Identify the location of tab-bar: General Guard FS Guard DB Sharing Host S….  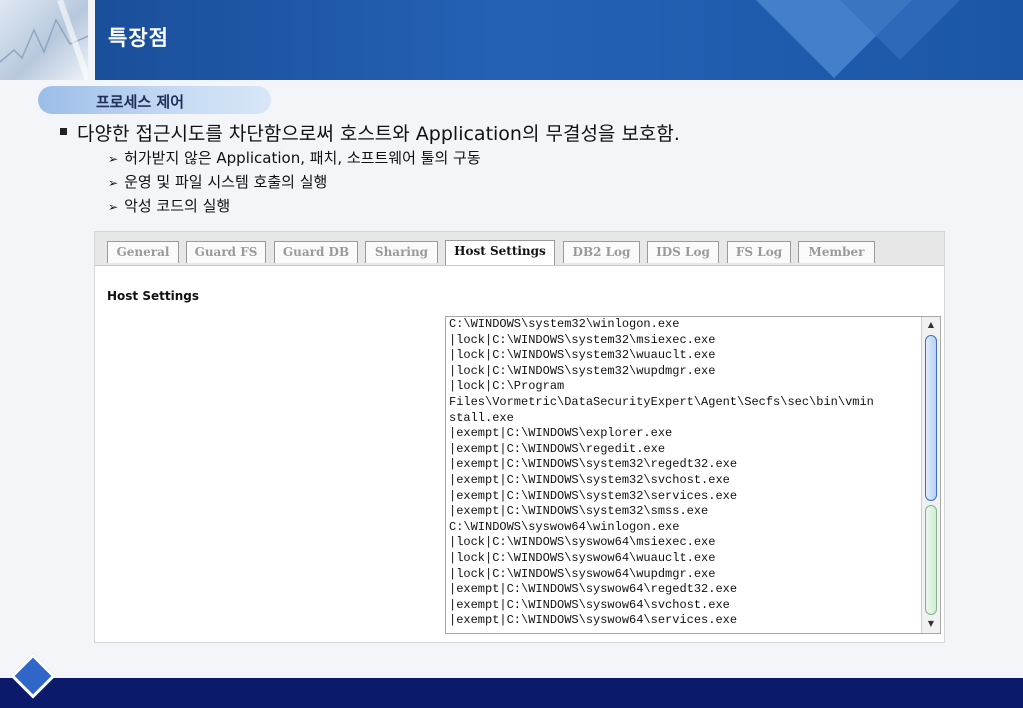
(519, 249).